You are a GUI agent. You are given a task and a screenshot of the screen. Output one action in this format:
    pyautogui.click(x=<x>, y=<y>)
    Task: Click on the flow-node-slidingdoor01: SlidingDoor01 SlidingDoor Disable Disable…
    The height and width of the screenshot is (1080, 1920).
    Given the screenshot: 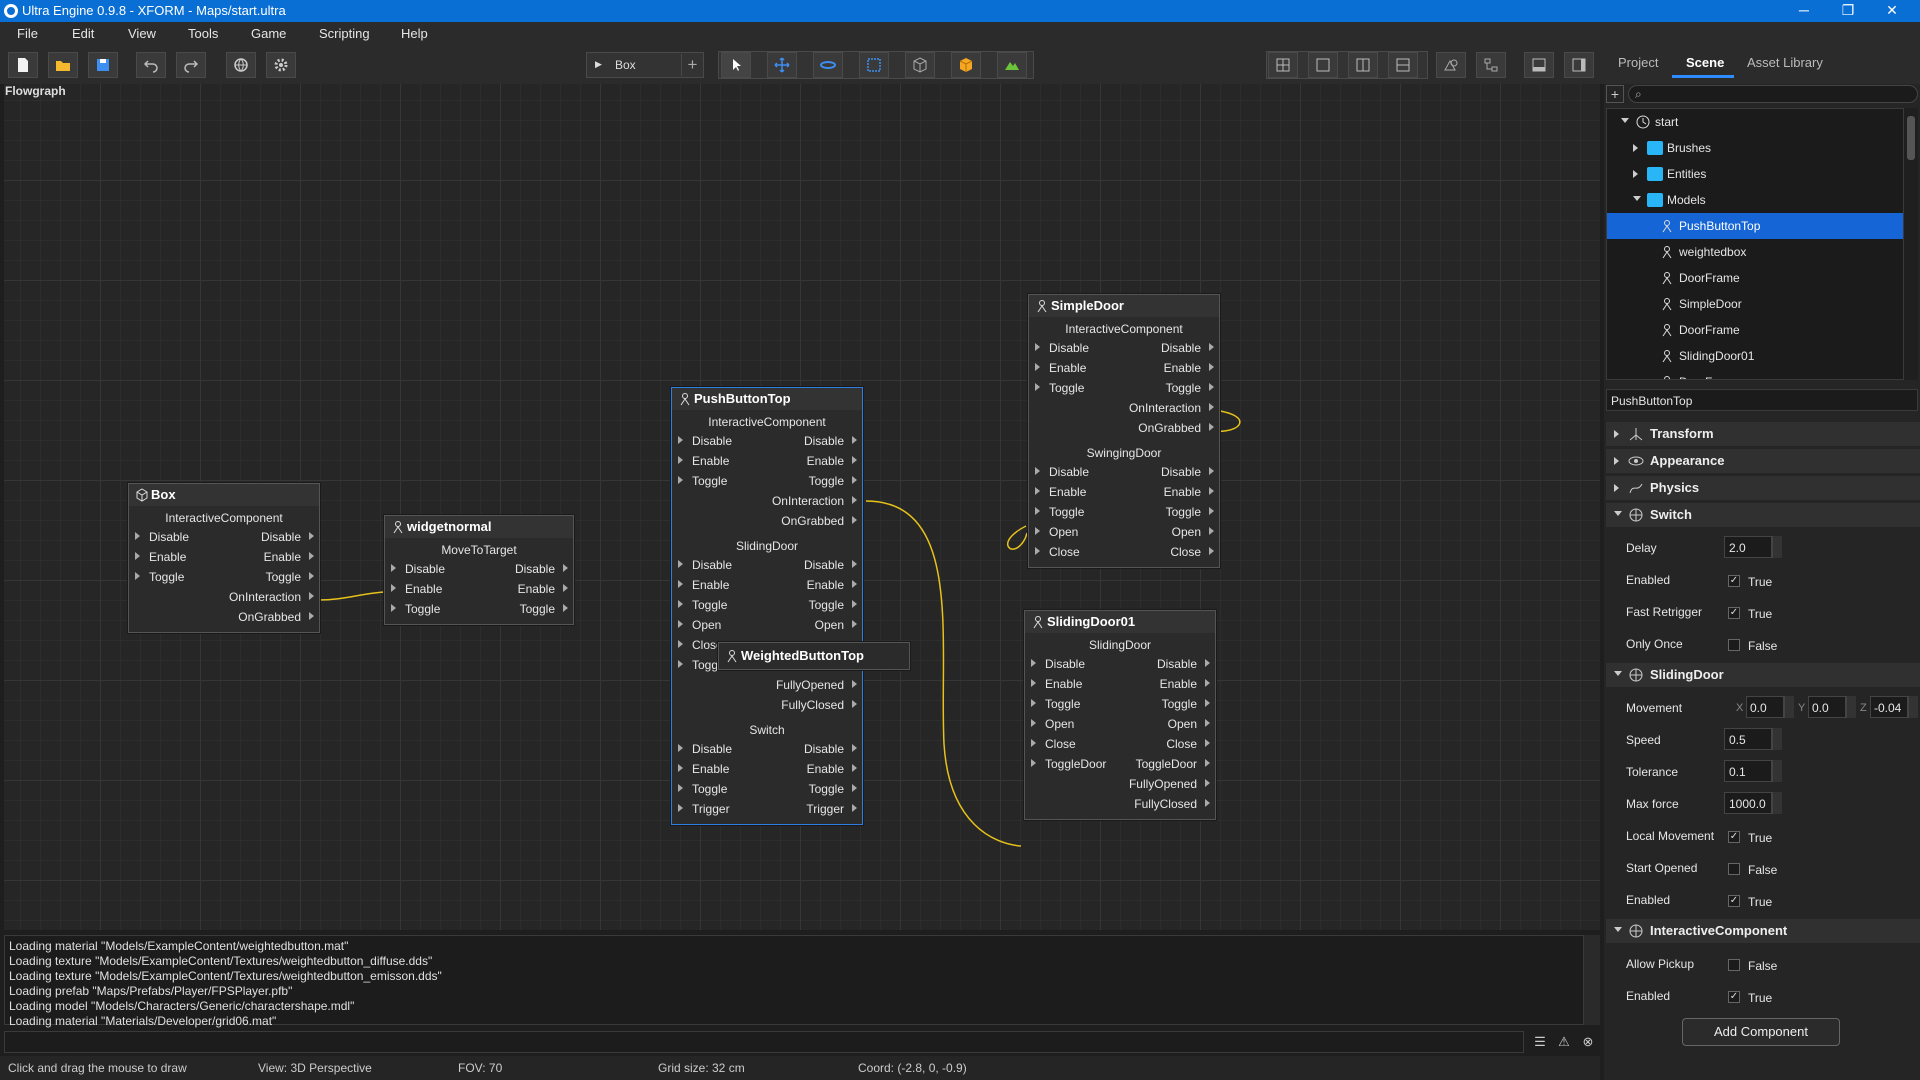 What is the action you would take?
    pyautogui.click(x=1120, y=715)
    